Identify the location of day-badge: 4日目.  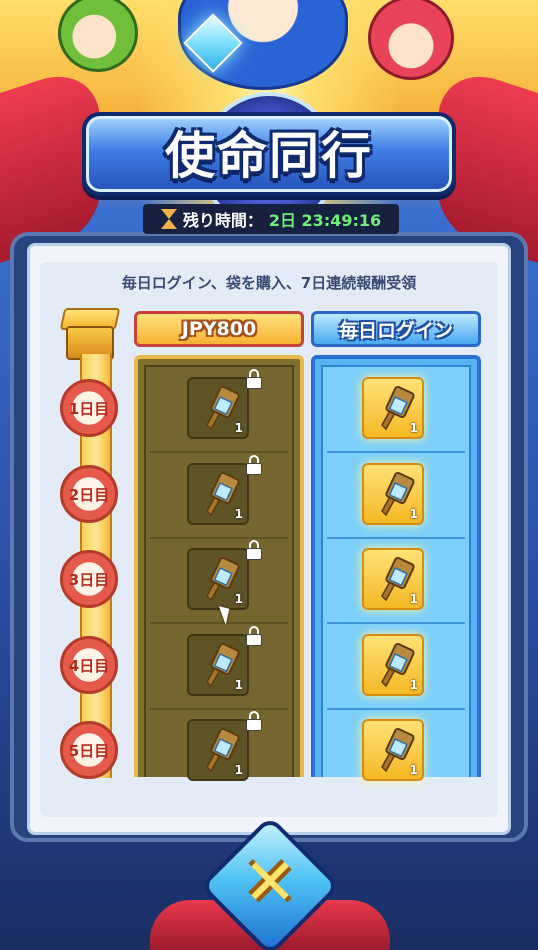
(89, 665).